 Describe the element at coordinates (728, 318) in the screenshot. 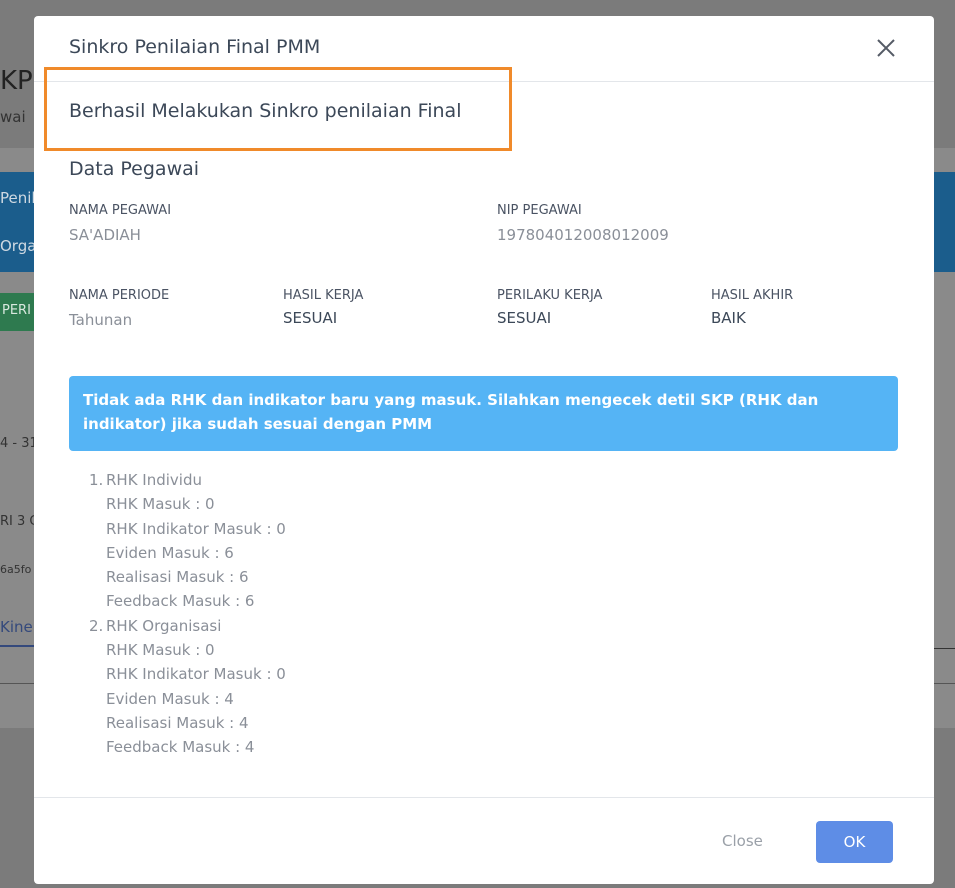

I see `hasil-akhir-value: BAIK` at that location.